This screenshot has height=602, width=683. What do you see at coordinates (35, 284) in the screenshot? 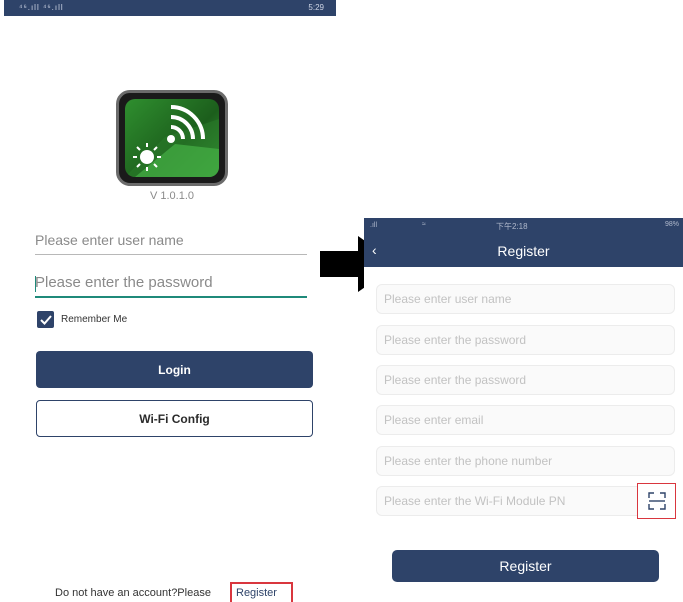
I see `text-cursor` at bounding box center [35, 284].